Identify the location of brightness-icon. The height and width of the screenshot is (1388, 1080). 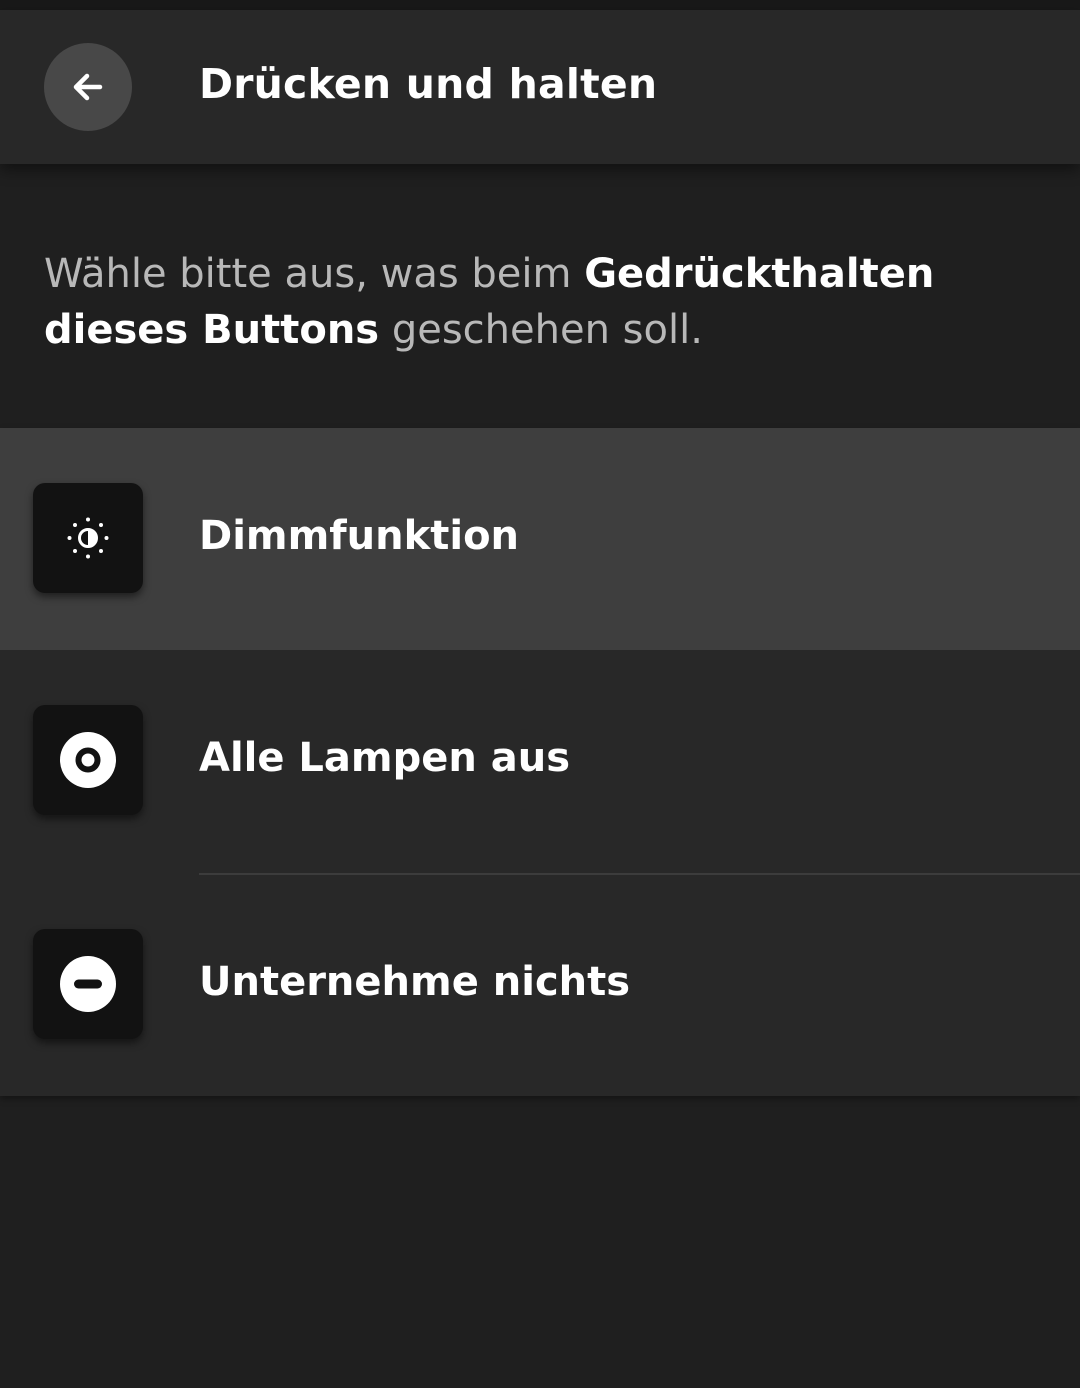
(88, 538).